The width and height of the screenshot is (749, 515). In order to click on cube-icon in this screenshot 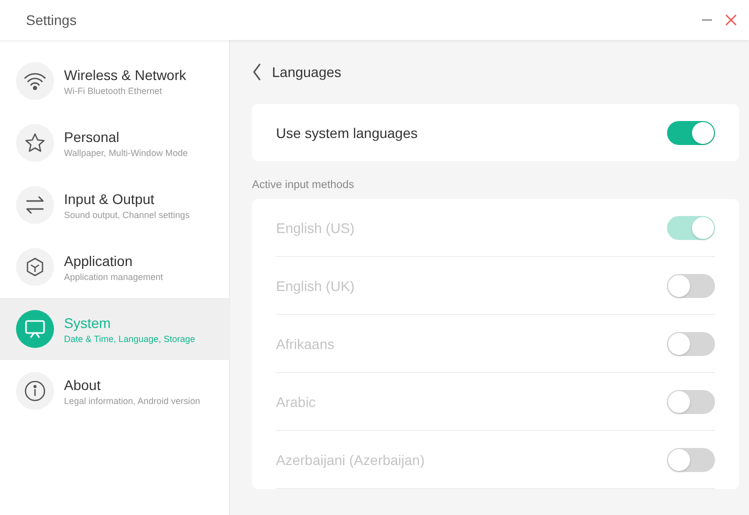, I will do `click(35, 267)`.